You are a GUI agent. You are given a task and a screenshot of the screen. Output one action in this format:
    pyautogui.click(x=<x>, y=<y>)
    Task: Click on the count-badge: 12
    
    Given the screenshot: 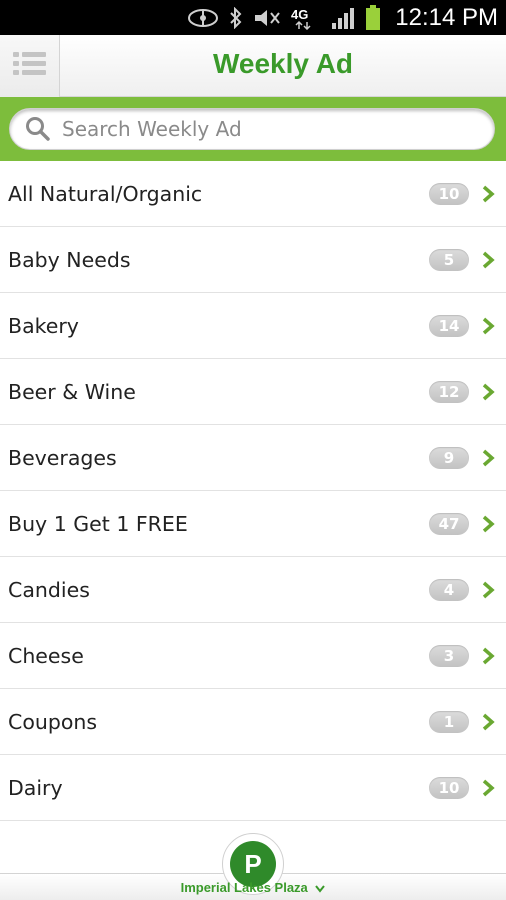 What is the action you would take?
    pyautogui.click(x=449, y=391)
    